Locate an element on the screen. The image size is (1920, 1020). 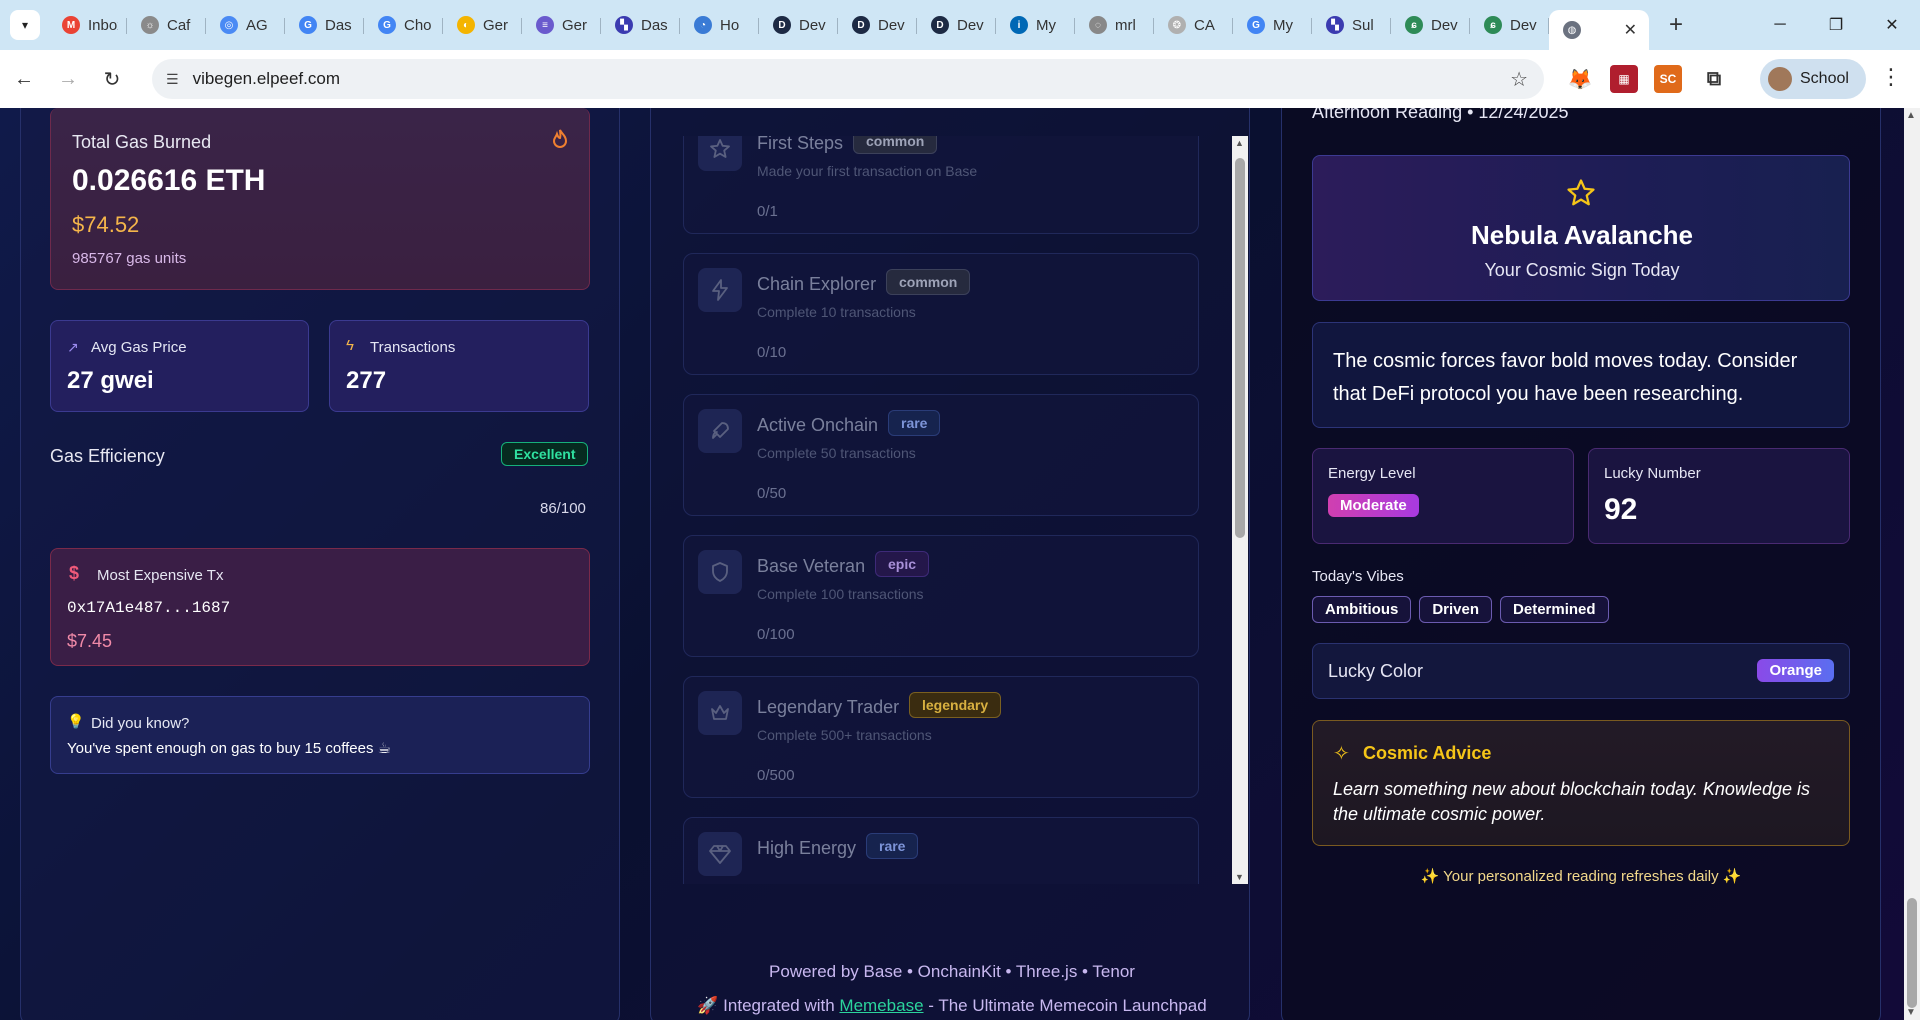
achievement-name: Chain Explorer is located at coordinates (817, 284).